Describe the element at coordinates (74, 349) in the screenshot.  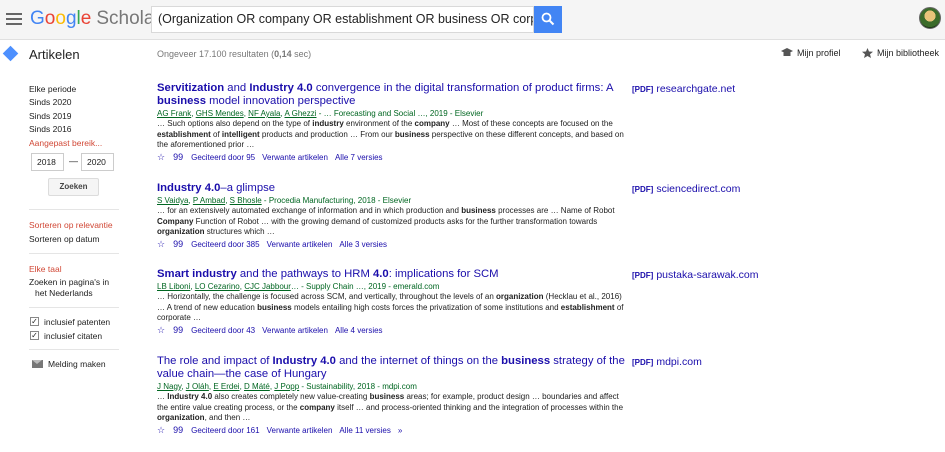
I see `divider` at that location.